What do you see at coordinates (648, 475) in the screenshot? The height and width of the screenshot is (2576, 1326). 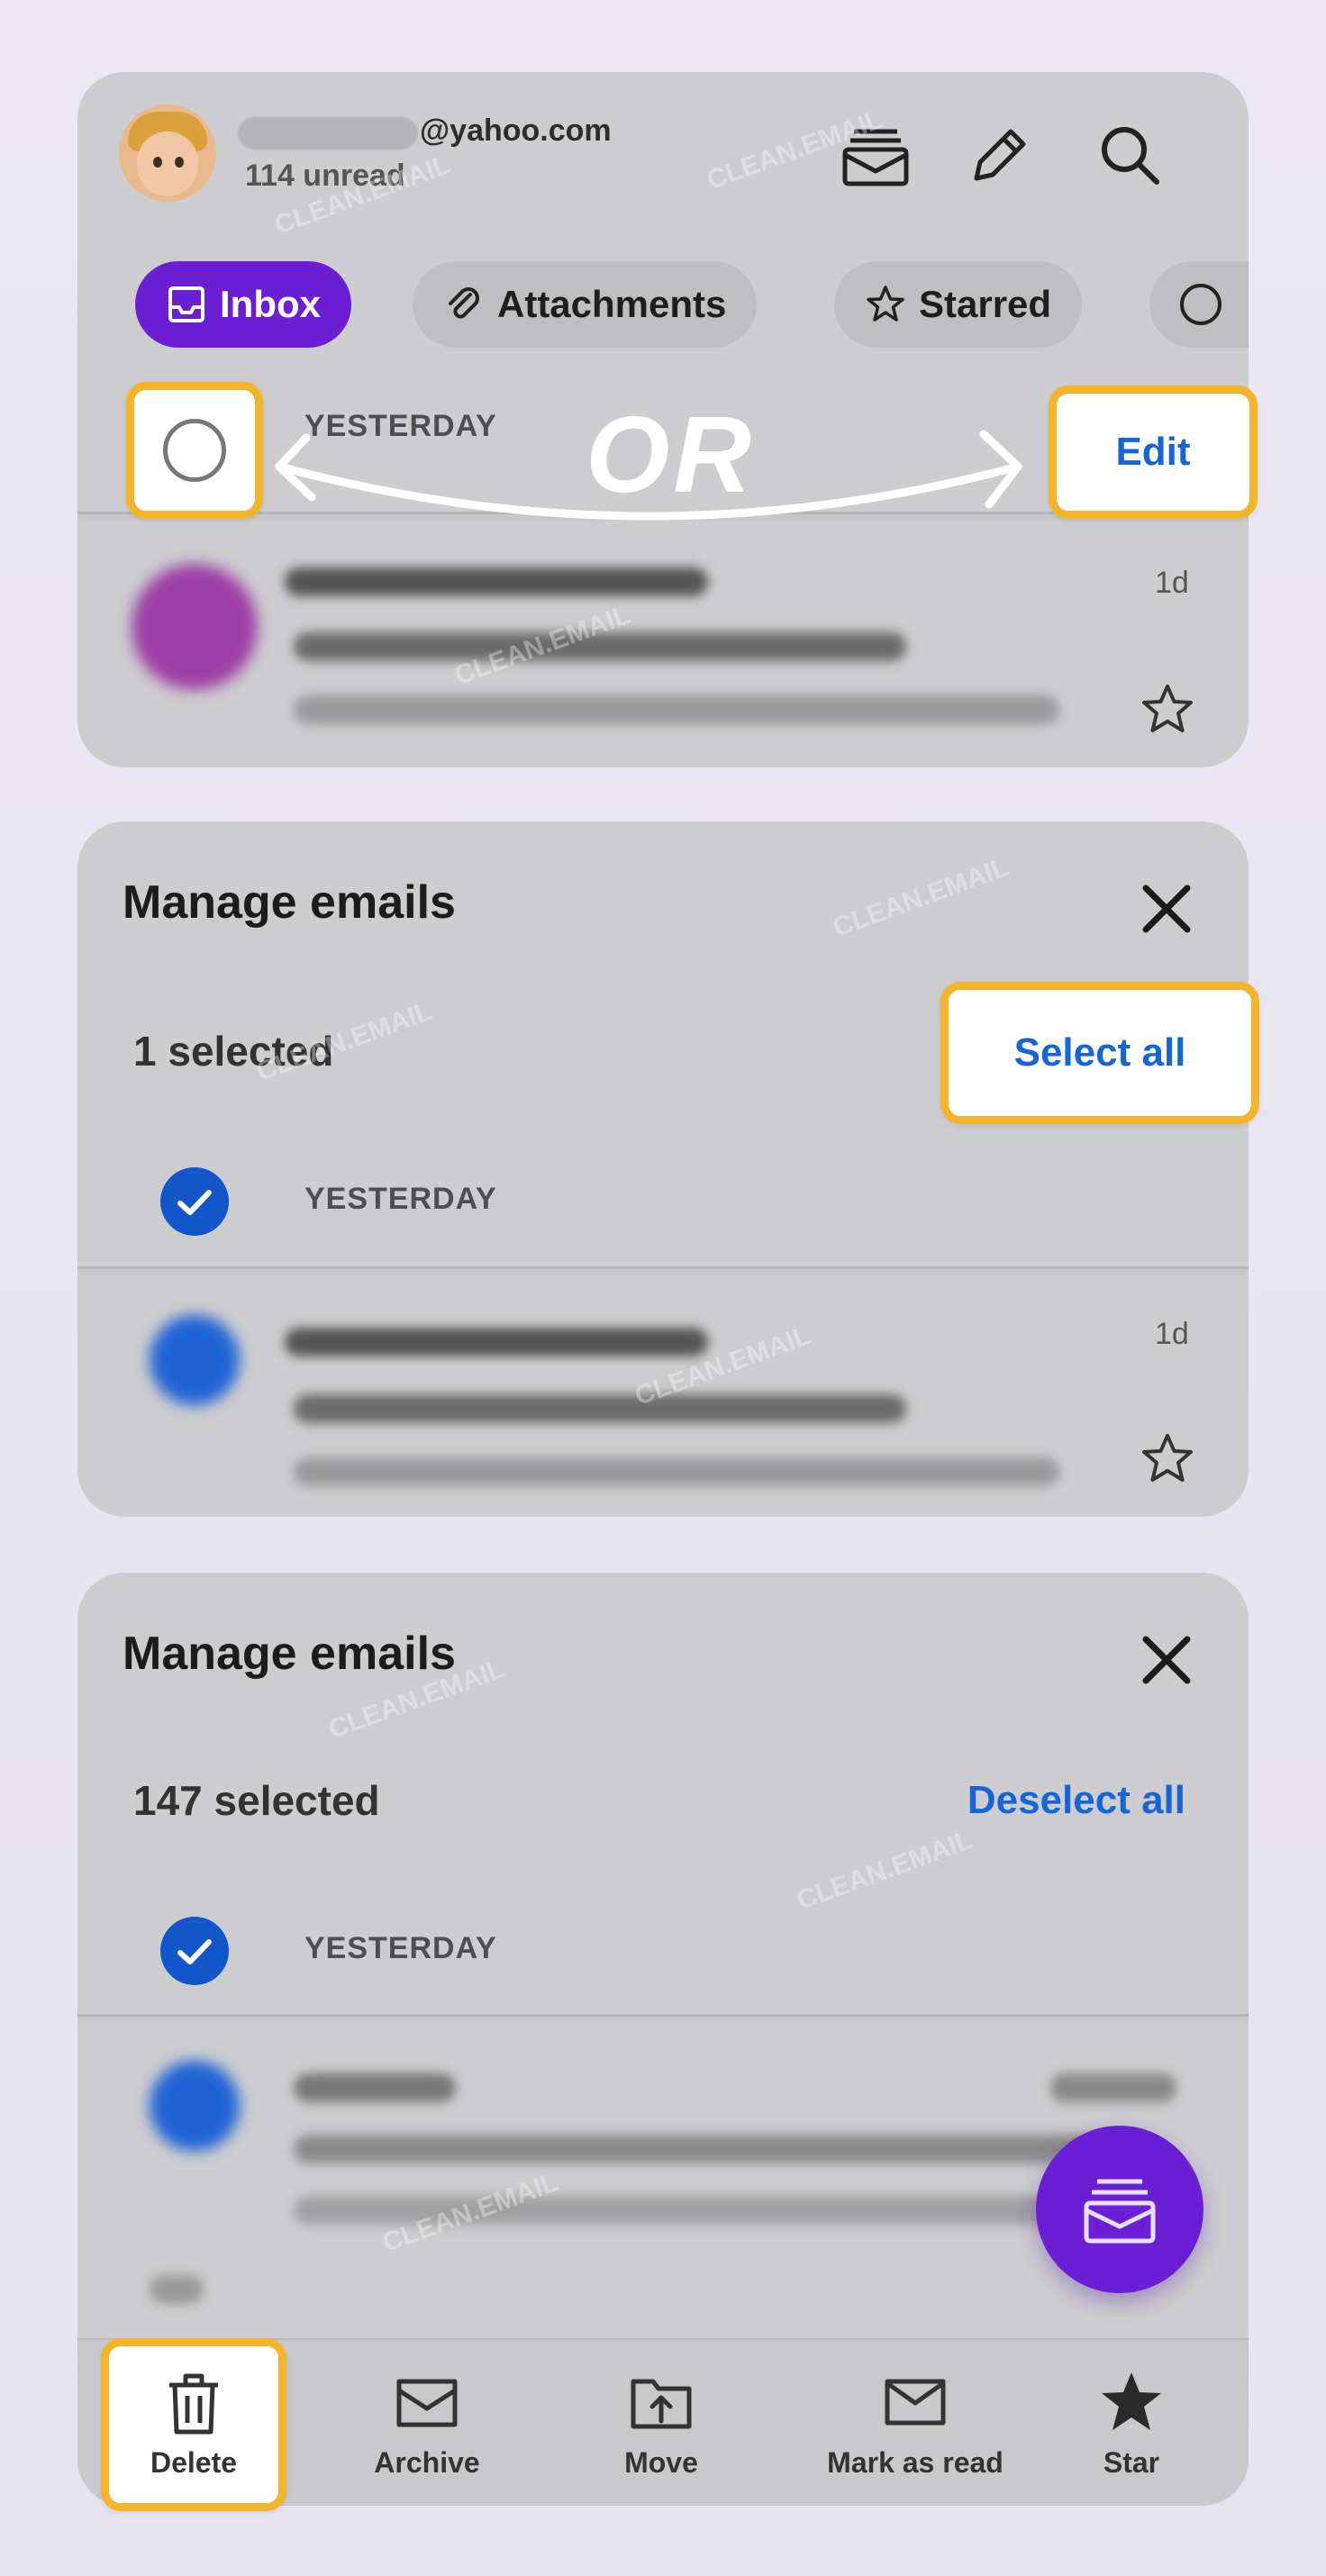 I see `double-arrow-icon` at bounding box center [648, 475].